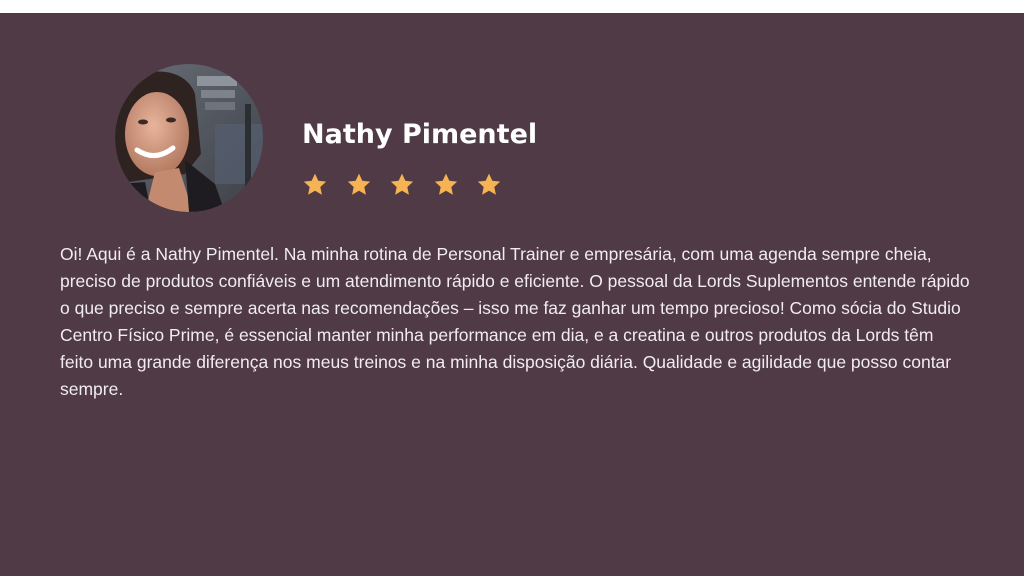 This screenshot has width=1024, height=576. I want to click on rating-stars, so click(411, 186).